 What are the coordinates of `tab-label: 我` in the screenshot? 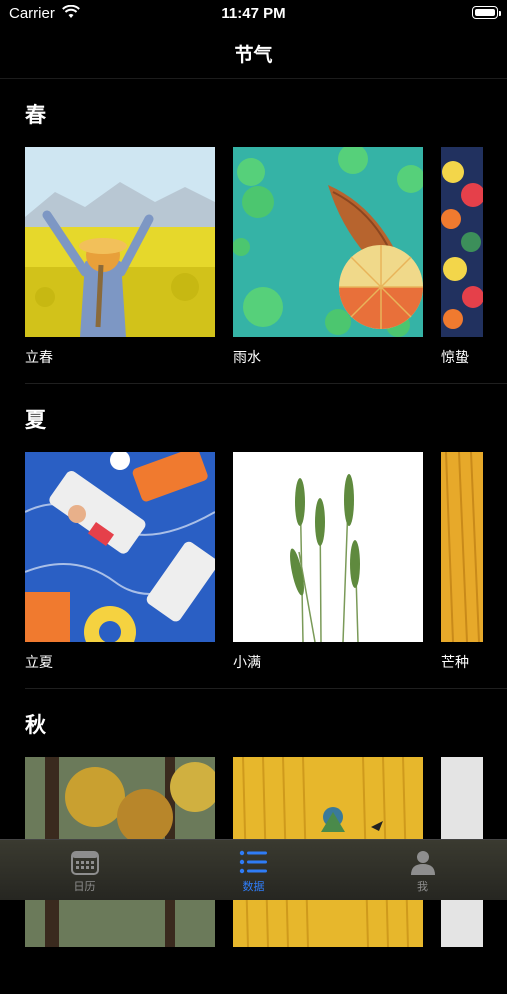 It's located at (422, 886).